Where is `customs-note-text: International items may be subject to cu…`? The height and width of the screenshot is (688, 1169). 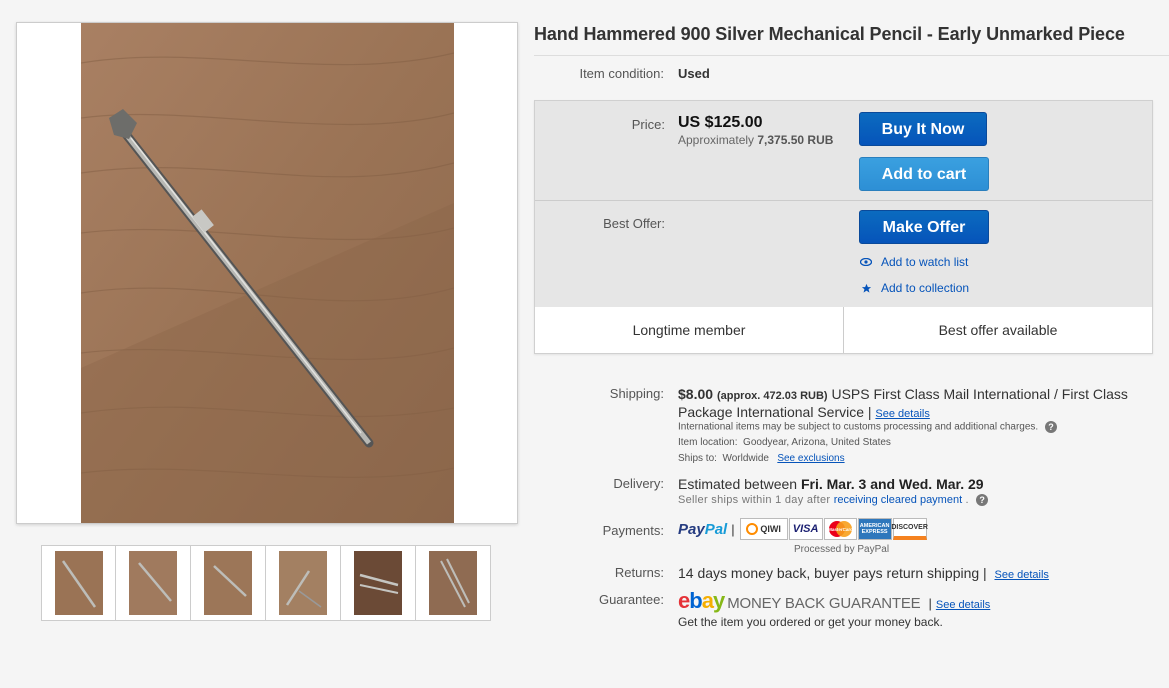 customs-note-text: International items may be subject to cu… is located at coordinates (858, 427).